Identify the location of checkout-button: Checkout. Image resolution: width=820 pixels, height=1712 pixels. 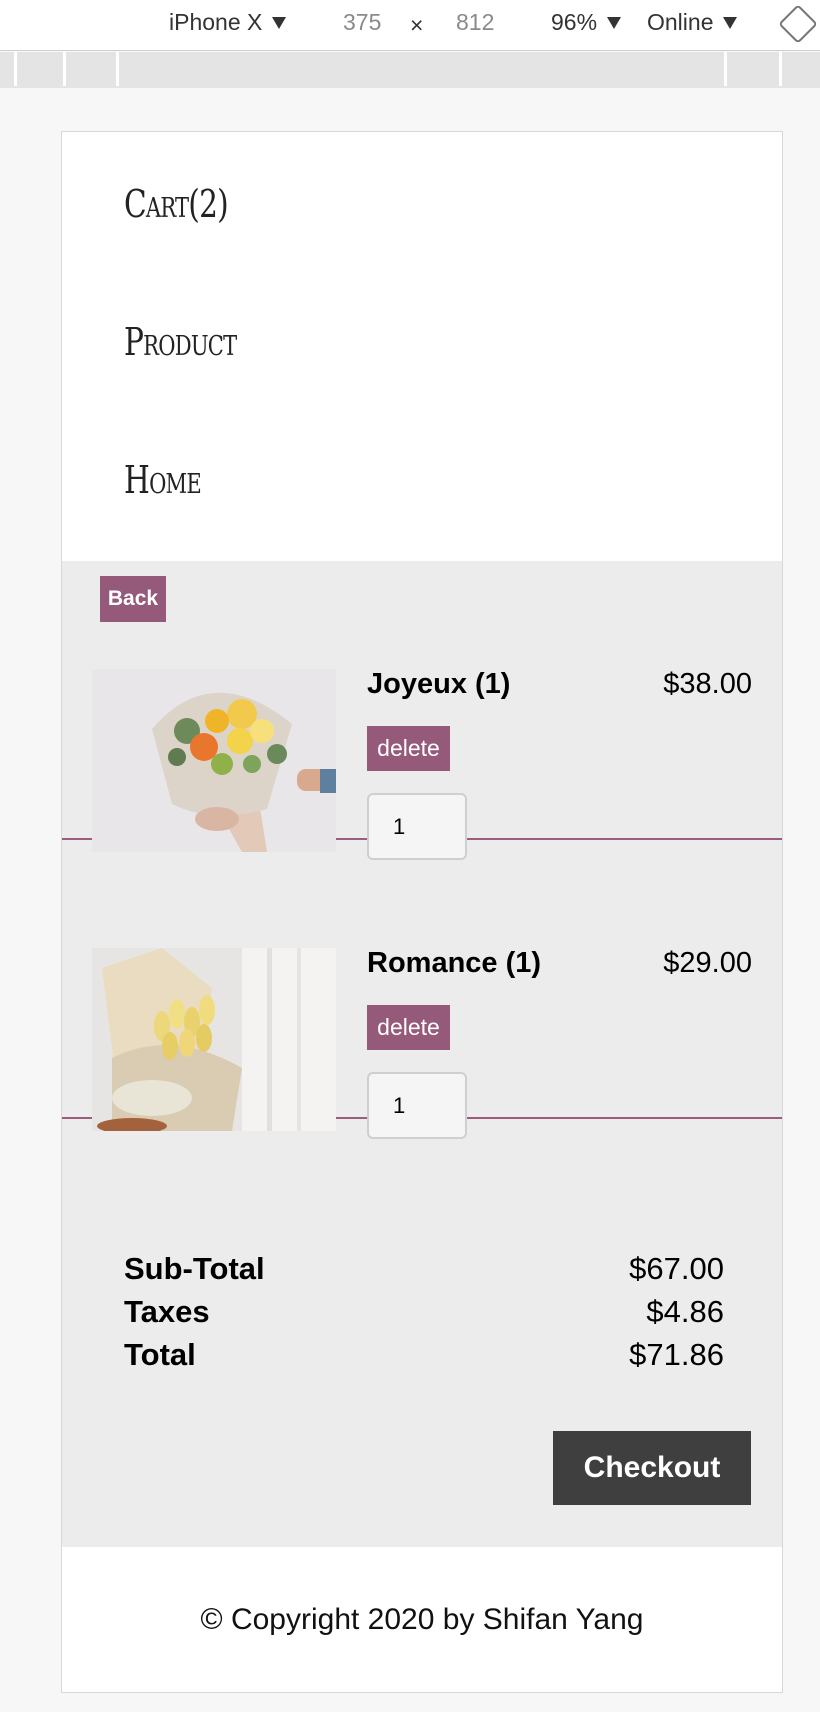
(652, 1468).